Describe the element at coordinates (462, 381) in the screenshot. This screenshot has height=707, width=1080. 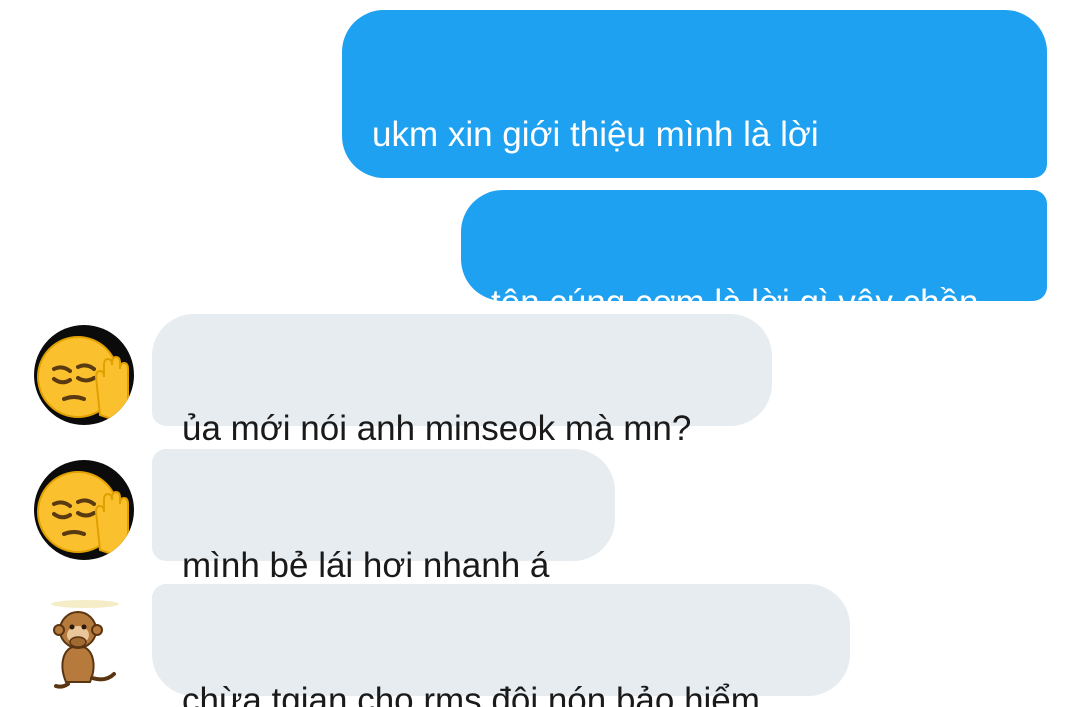
I see `message-bubble-incoming: ủa mới nói anh minseok mà mn?` at that location.